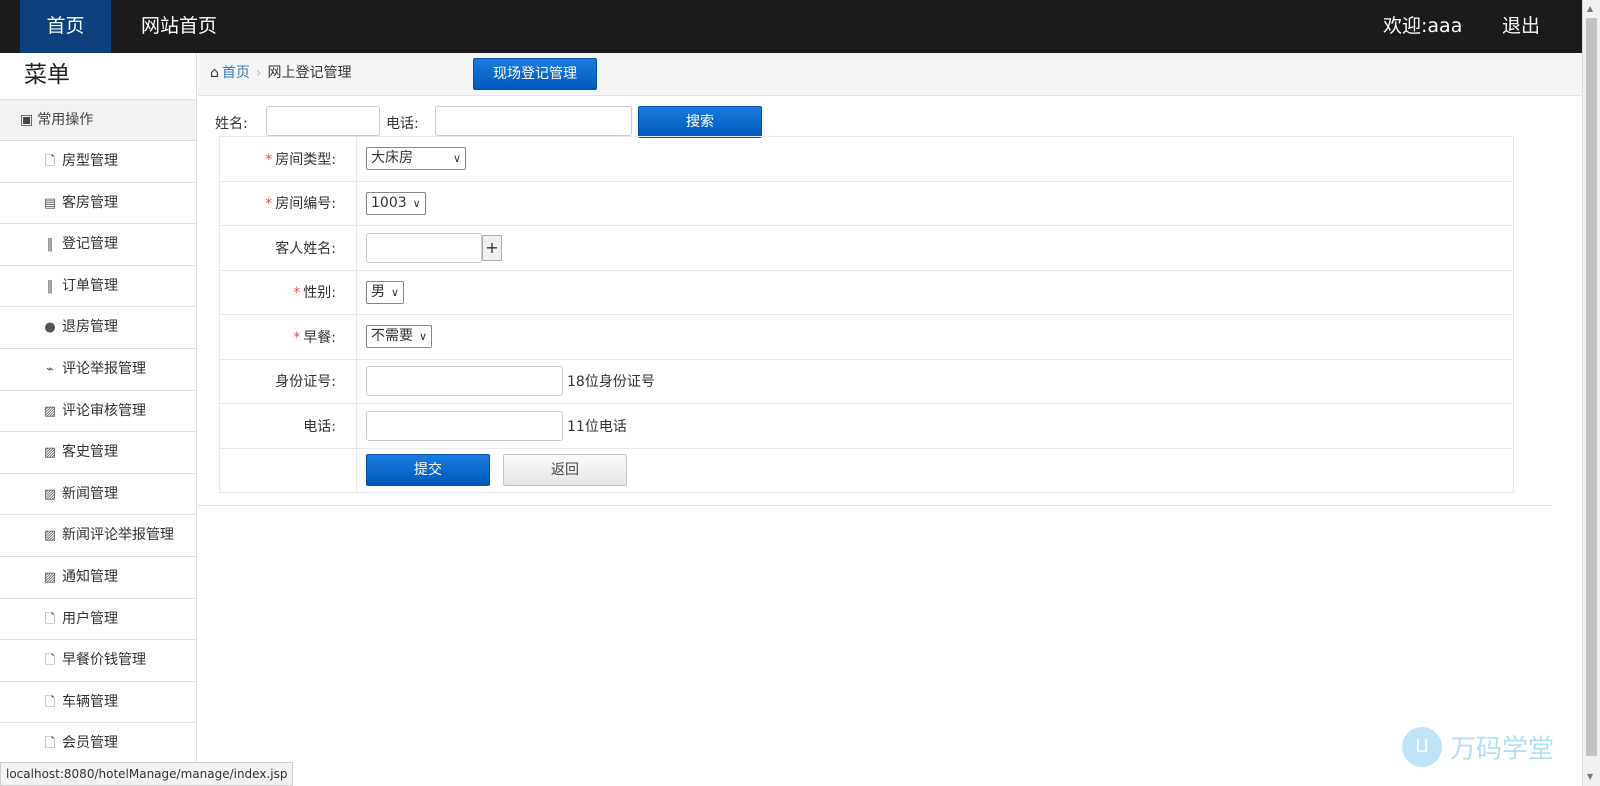 The height and width of the screenshot is (786, 1600). Describe the element at coordinates (90, 701) in the screenshot. I see `sidebar-item-label: 车辆管理` at that location.